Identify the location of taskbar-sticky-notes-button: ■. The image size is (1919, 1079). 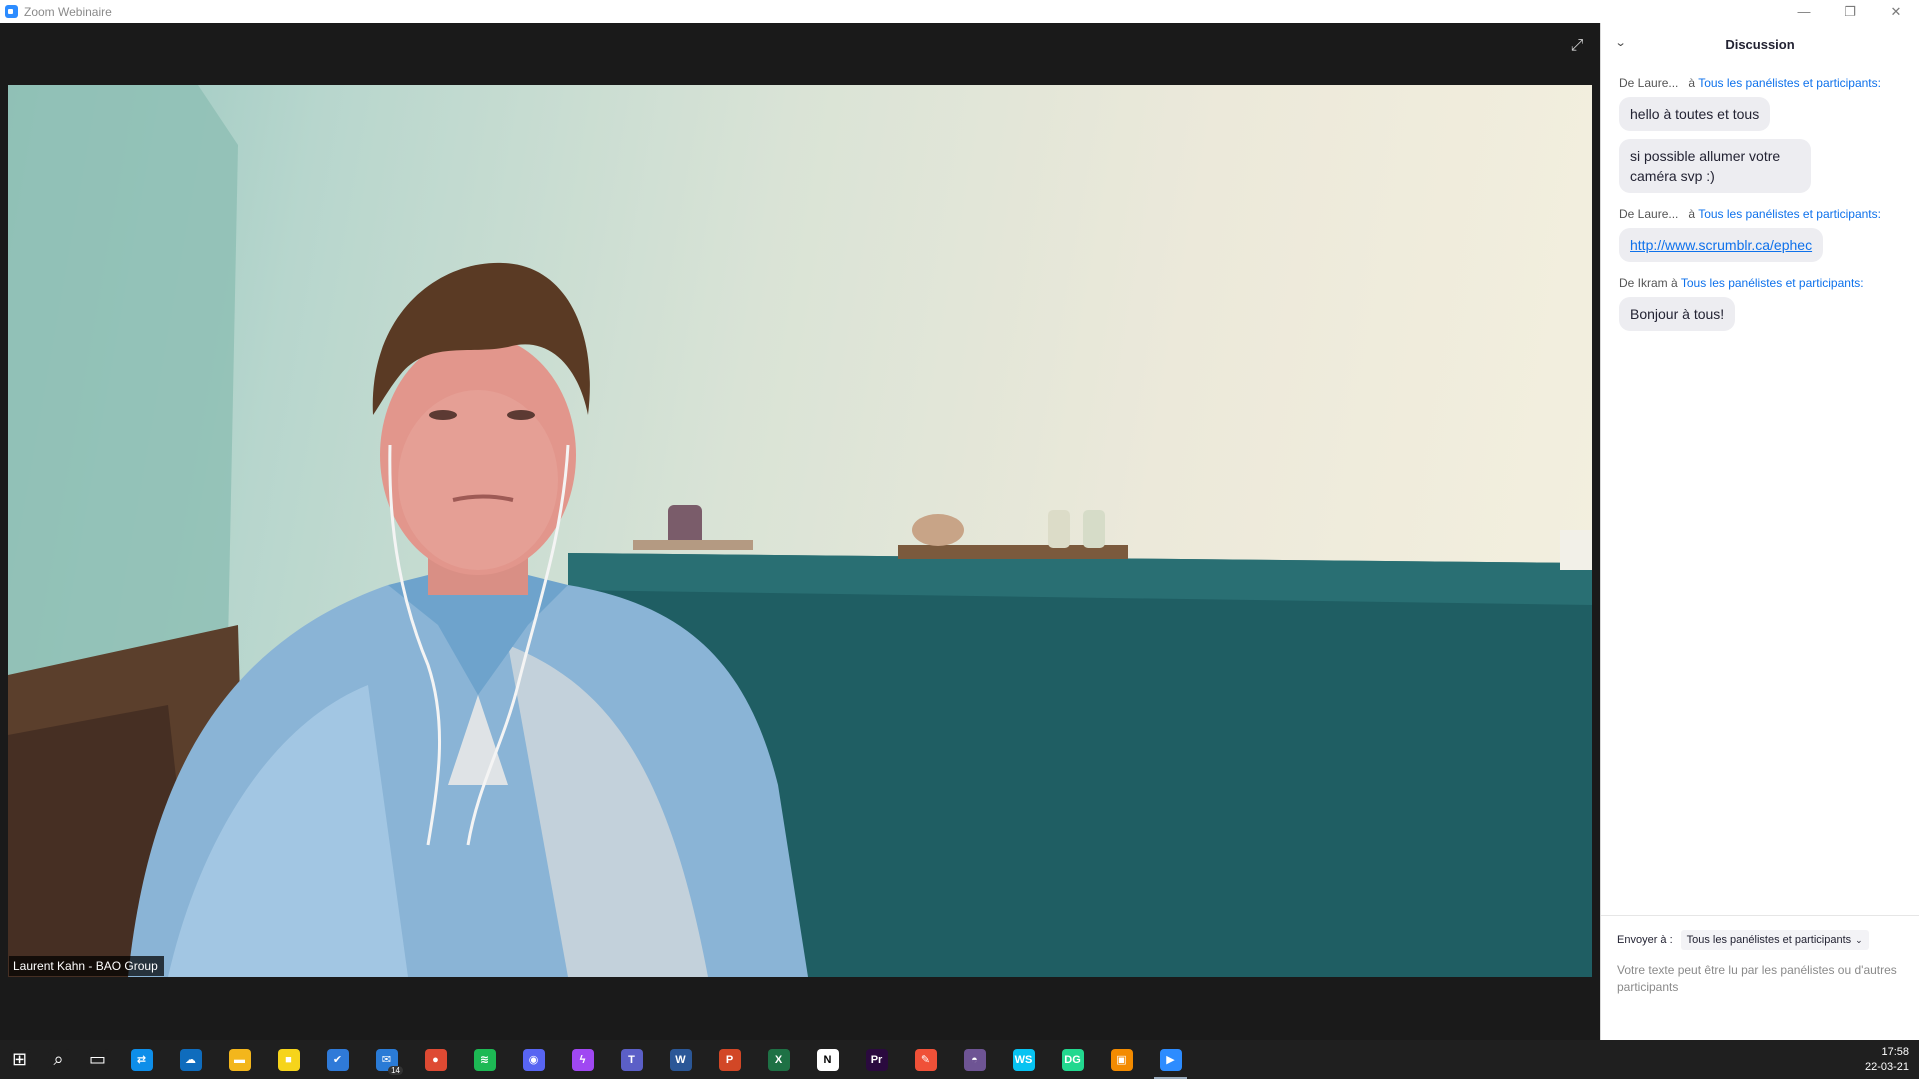
(288, 1059).